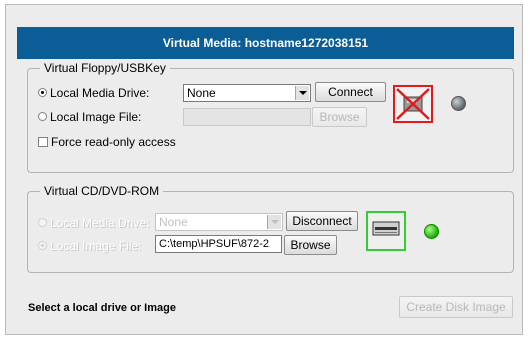 This screenshot has width=530, height=341. What do you see at coordinates (247, 117) in the screenshot?
I see `floppy-image-file-input` at bounding box center [247, 117].